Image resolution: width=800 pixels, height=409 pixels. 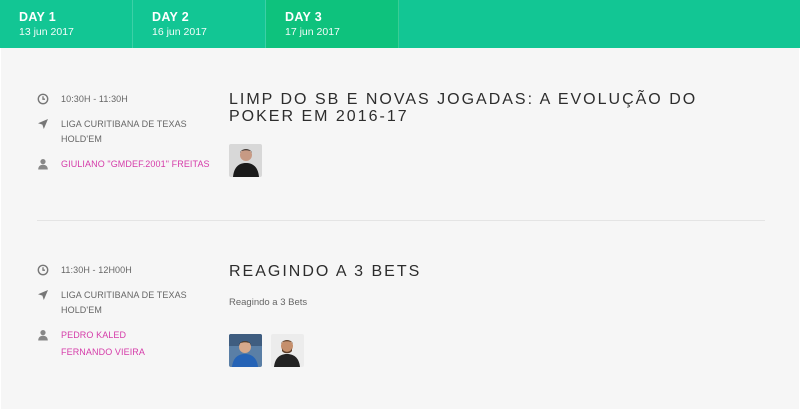 What do you see at coordinates (66, 24) in the screenshot?
I see `tab-day-1: DAY 1 13 jun 2017` at bounding box center [66, 24].